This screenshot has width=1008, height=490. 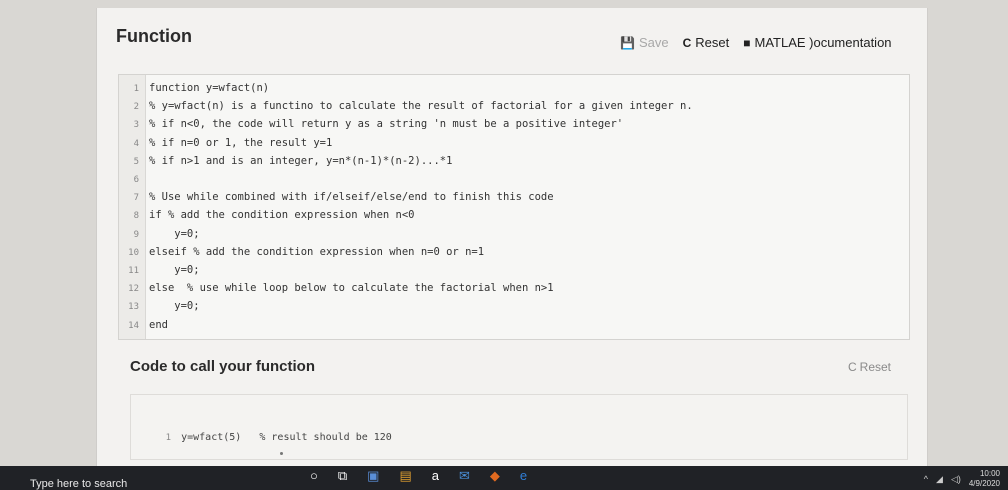 I want to click on code-line: 9 y=0;, so click(x=159, y=234).